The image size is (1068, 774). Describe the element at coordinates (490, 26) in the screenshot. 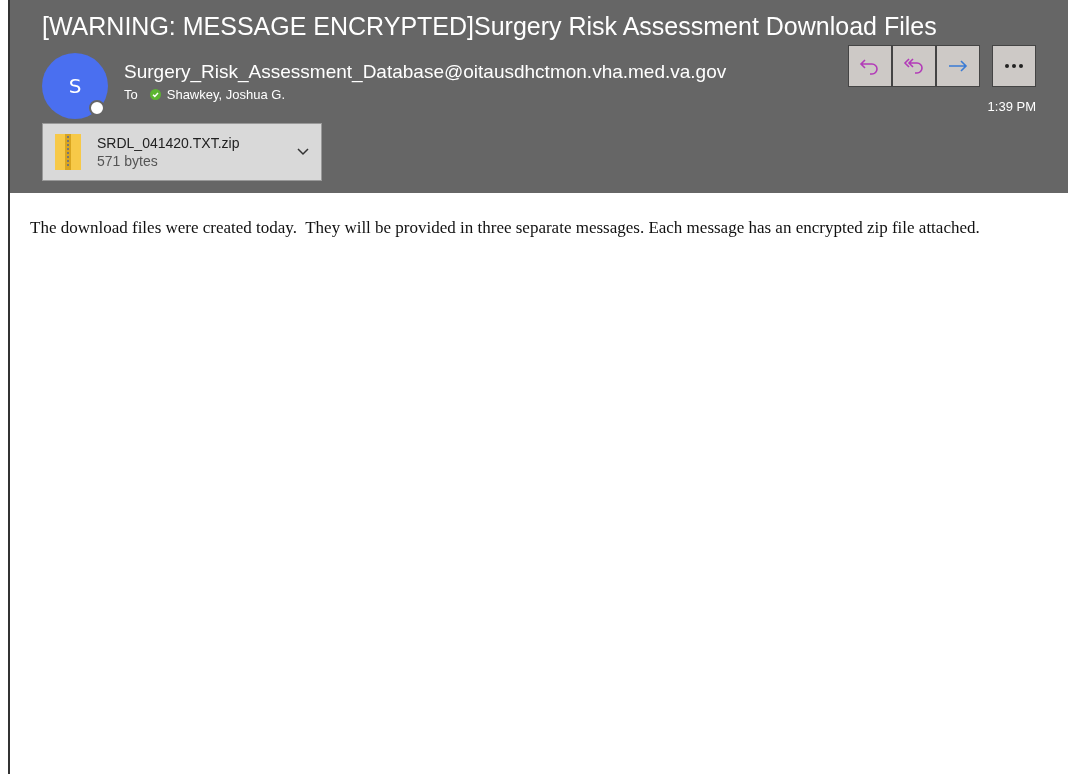

I see `message-subject: [WARNING: MESSAGE ENCRYPTED]Surgery Risk Assessment Download Files` at that location.